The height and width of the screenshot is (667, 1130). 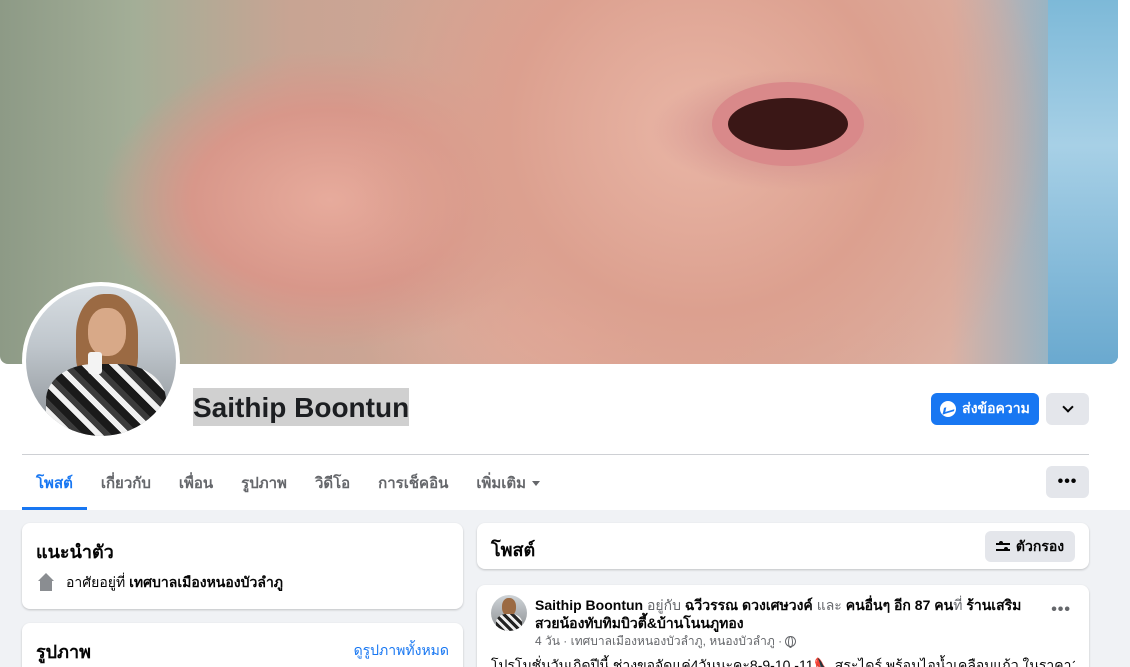 I want to click on see-all-photos-link: ดูรูปภาพทั้งหมด, so click(x=401, y=651).